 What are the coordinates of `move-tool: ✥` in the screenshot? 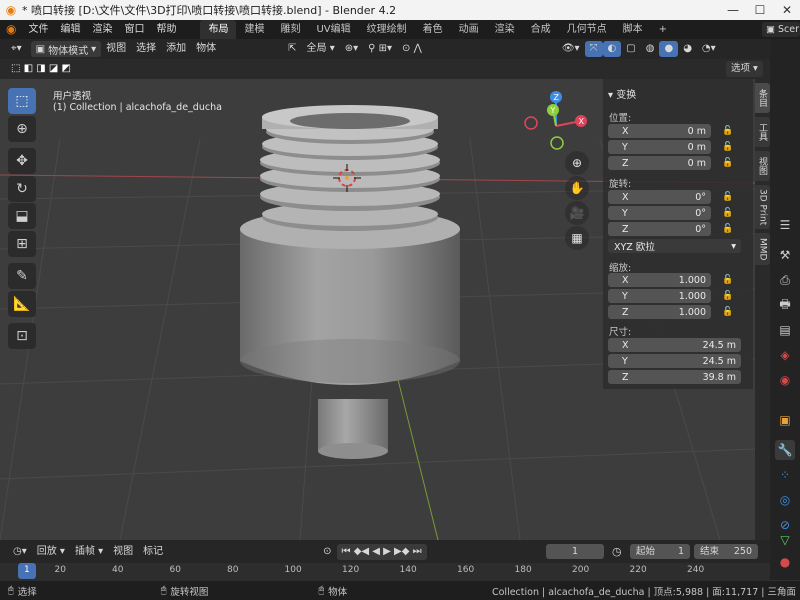 It's located at (22, 161).